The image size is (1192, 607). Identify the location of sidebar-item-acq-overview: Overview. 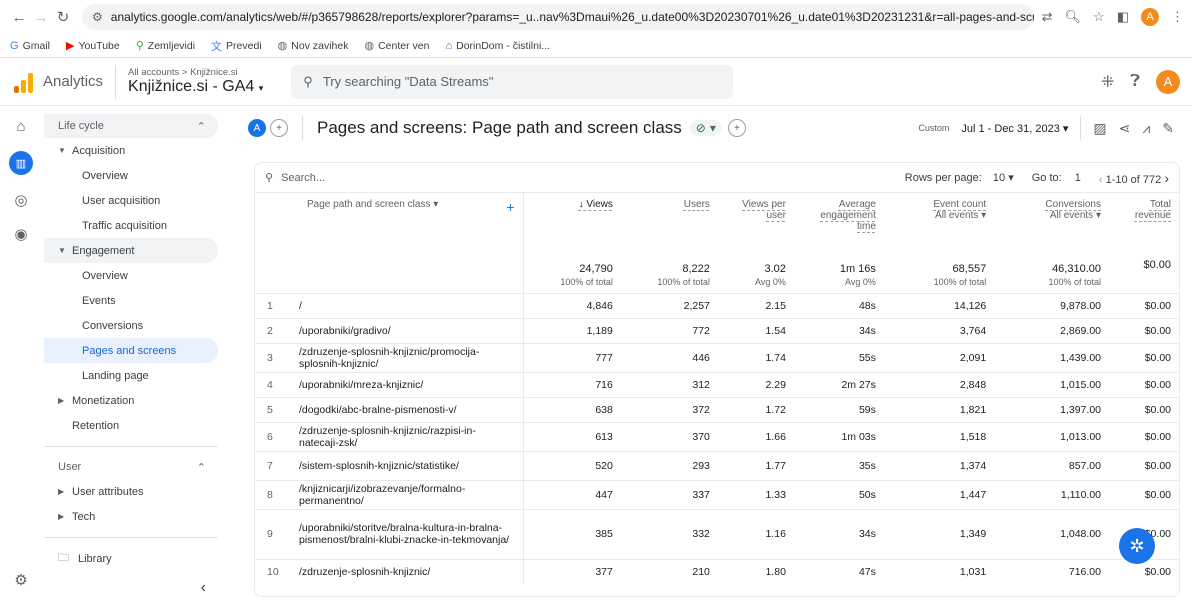
(131, 175).